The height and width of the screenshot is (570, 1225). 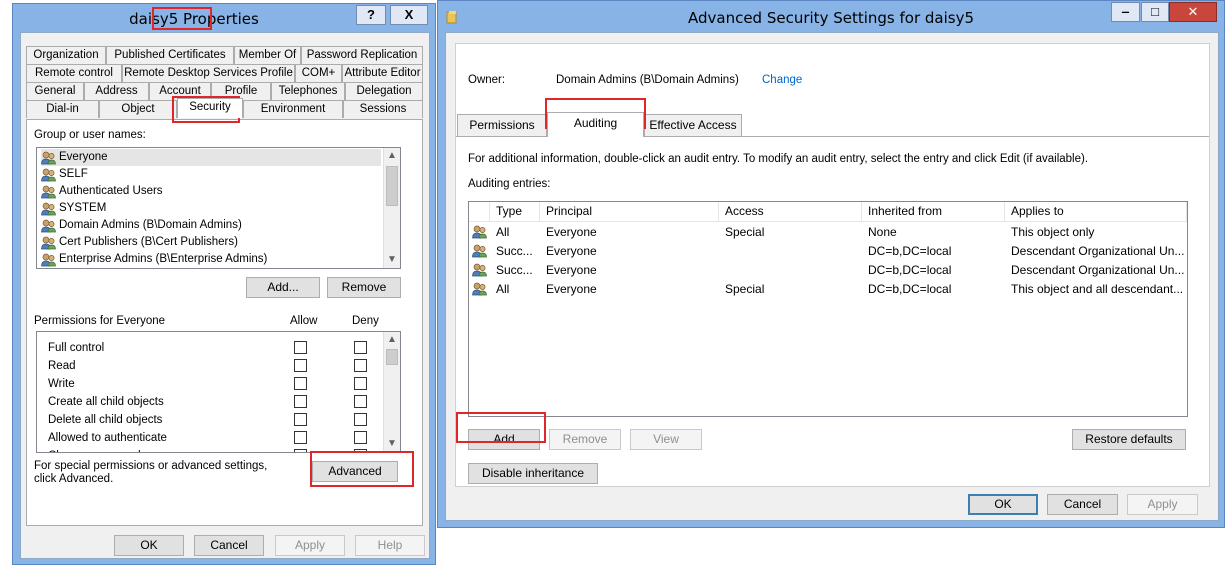 What do you see at coordinates (55, 91) in the screenshot?
I see `tab-general: General` at bounding box center [55, 91].